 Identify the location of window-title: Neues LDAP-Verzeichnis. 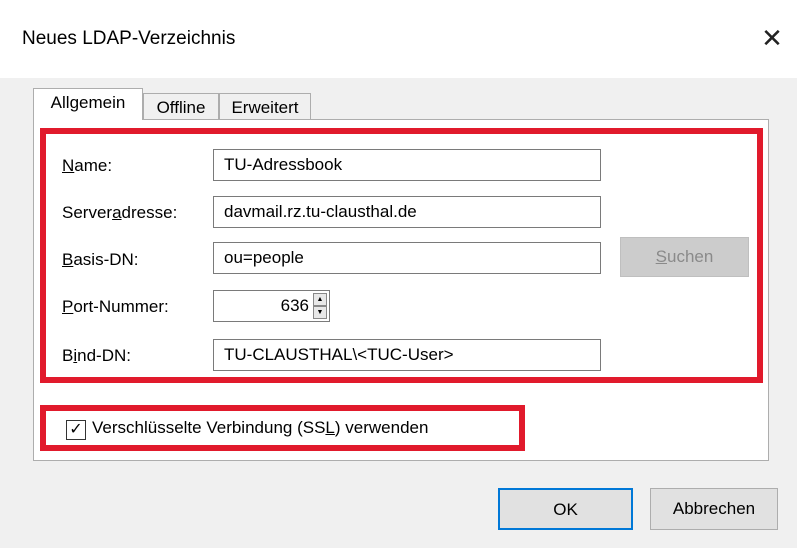
(129, 38).